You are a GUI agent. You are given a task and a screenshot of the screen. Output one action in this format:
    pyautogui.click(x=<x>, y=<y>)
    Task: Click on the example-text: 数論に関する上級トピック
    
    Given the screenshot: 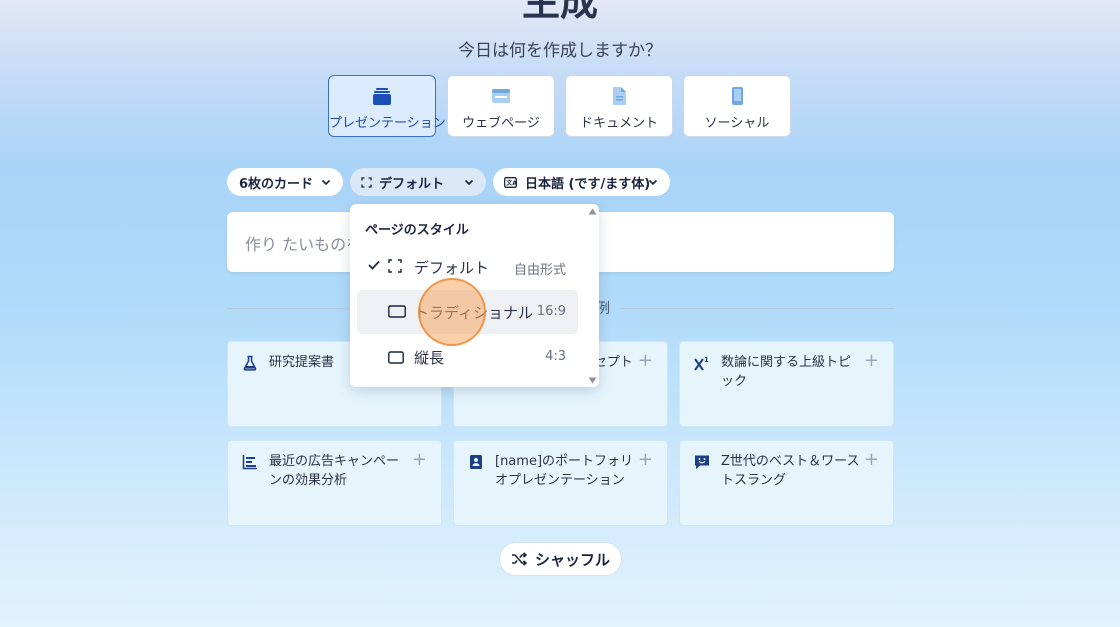 What is the action you would take?
    pyautogui.click(x=786, y=372)
    